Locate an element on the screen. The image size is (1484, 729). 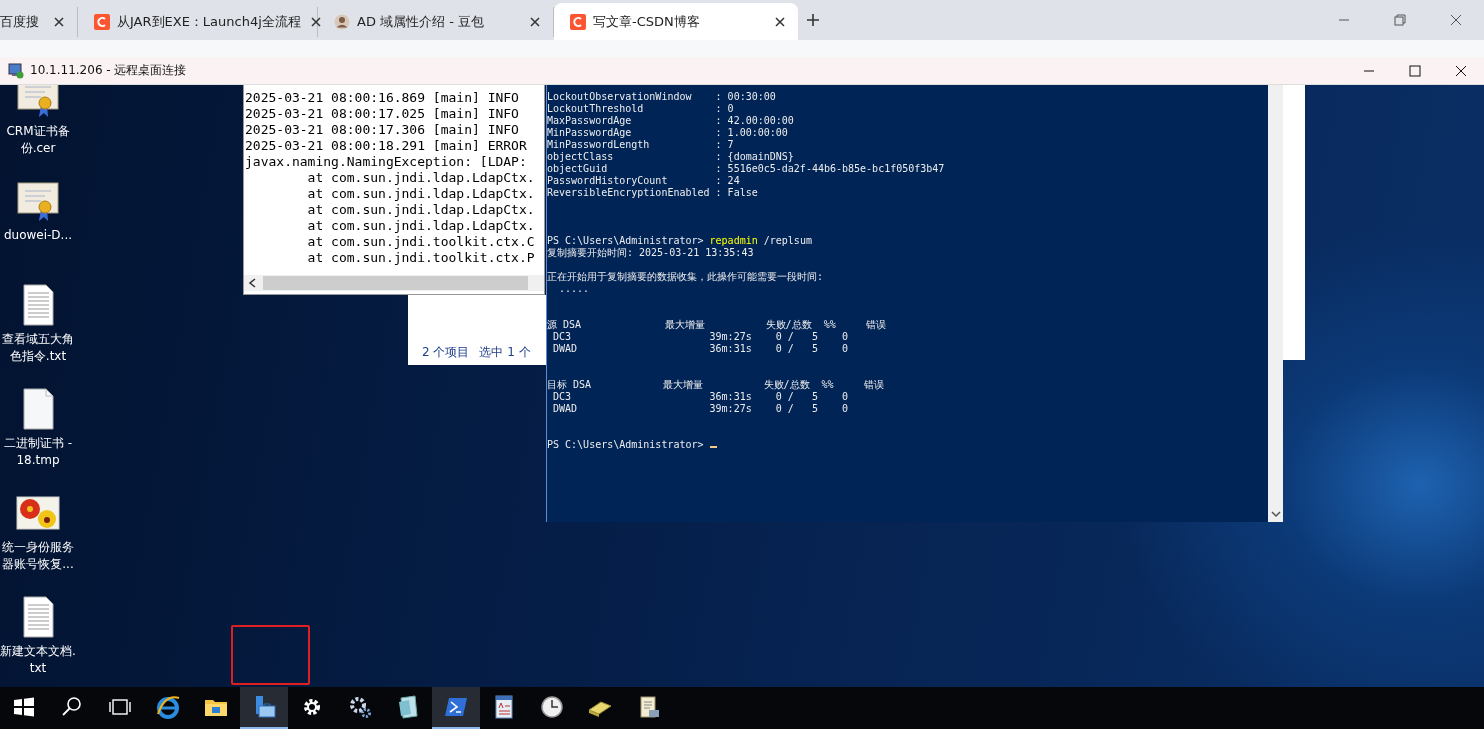
horizontal-scrollbar is located at coordinates (394, 283).